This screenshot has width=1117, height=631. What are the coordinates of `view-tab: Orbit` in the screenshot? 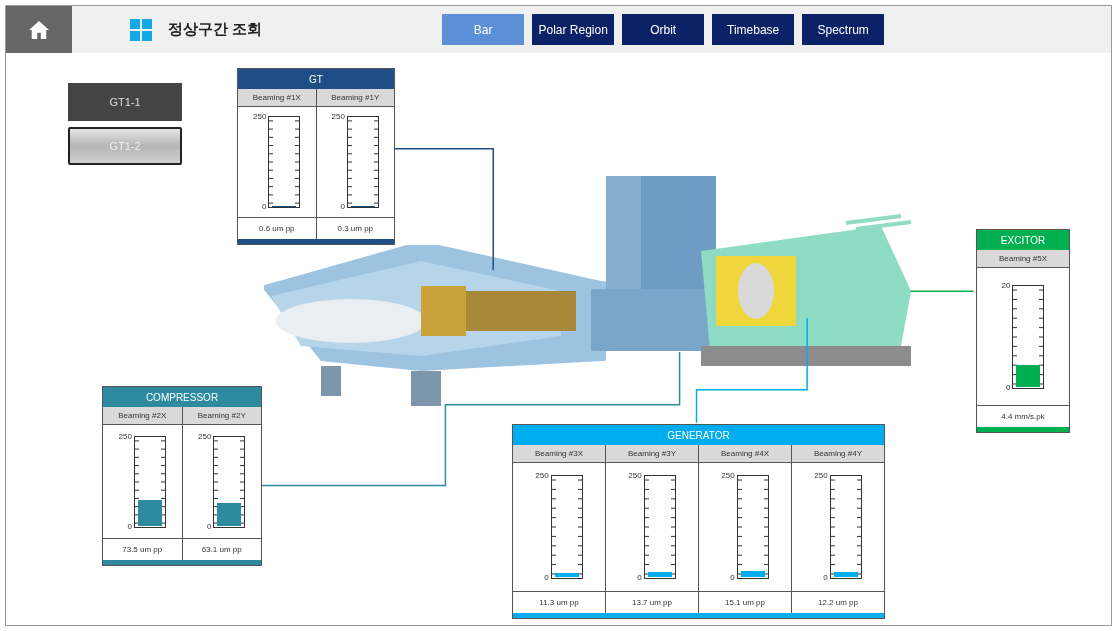 It's located at (663, 29).